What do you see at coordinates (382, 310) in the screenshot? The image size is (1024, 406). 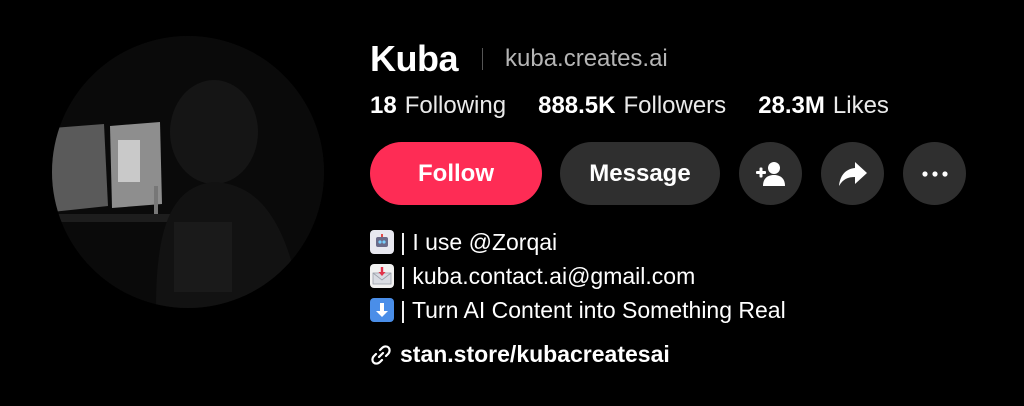 I see `down-arrow-emoji-icon` at bounding box center [382, 310].